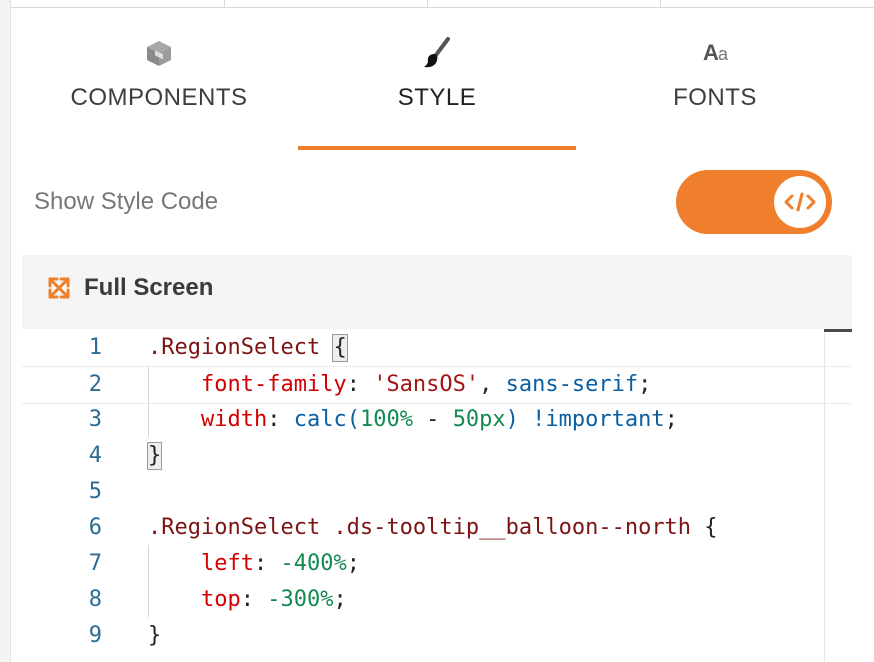  I want to click on code-token: ) !important, so click(585, 419).